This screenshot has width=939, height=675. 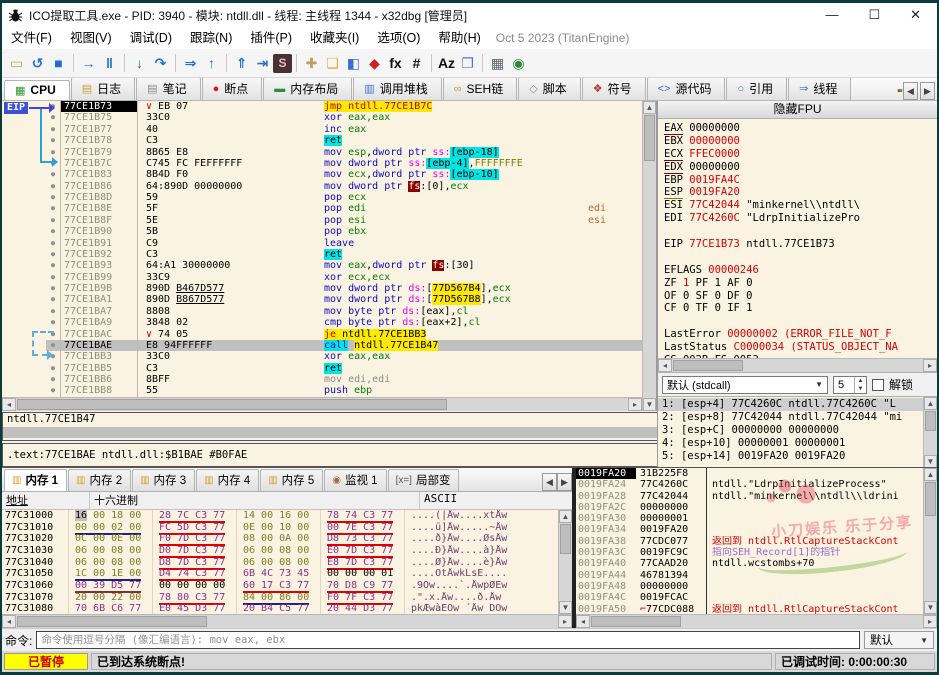 I want to click on disasm-row: ● 77CE1B75 33C0 xor eax,eax, so click(x=322, y=118).